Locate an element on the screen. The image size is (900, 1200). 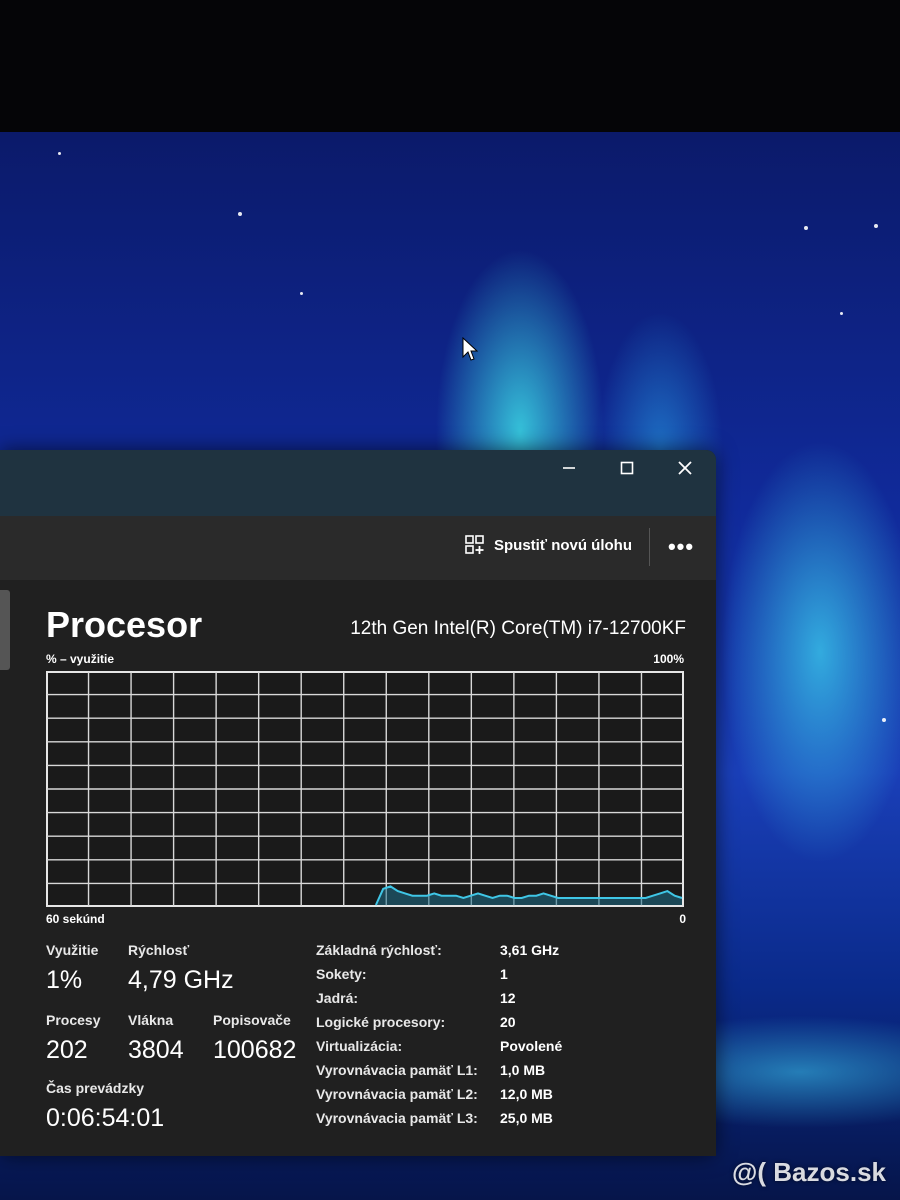
graph-min-value: 0 is located at coordinates (682, 919).